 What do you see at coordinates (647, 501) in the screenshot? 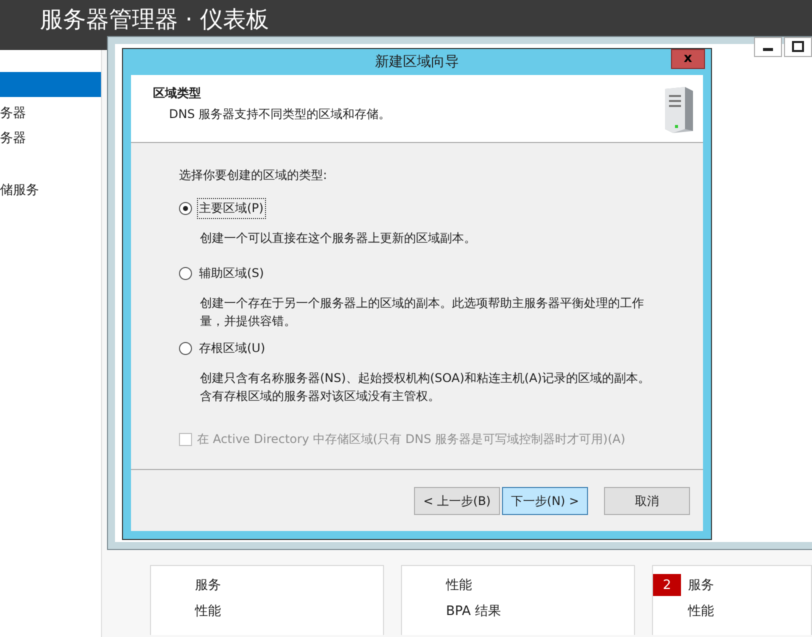
I see `wizard-button: 取消` at bounding box center [647, 501].